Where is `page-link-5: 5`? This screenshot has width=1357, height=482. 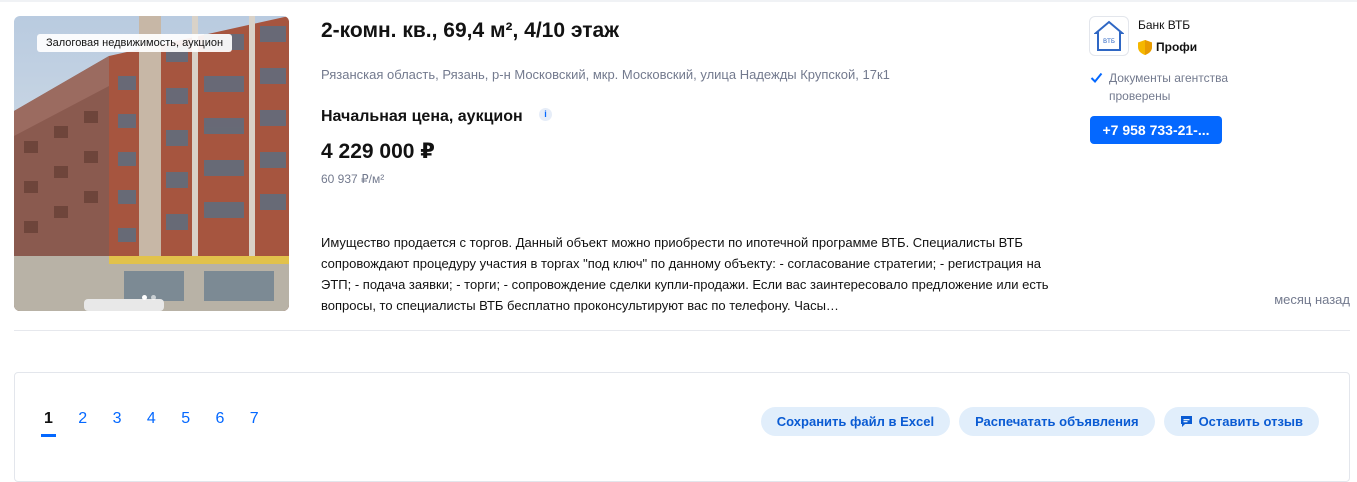
page-link-5: 5 is located at coordinates (198, 422).